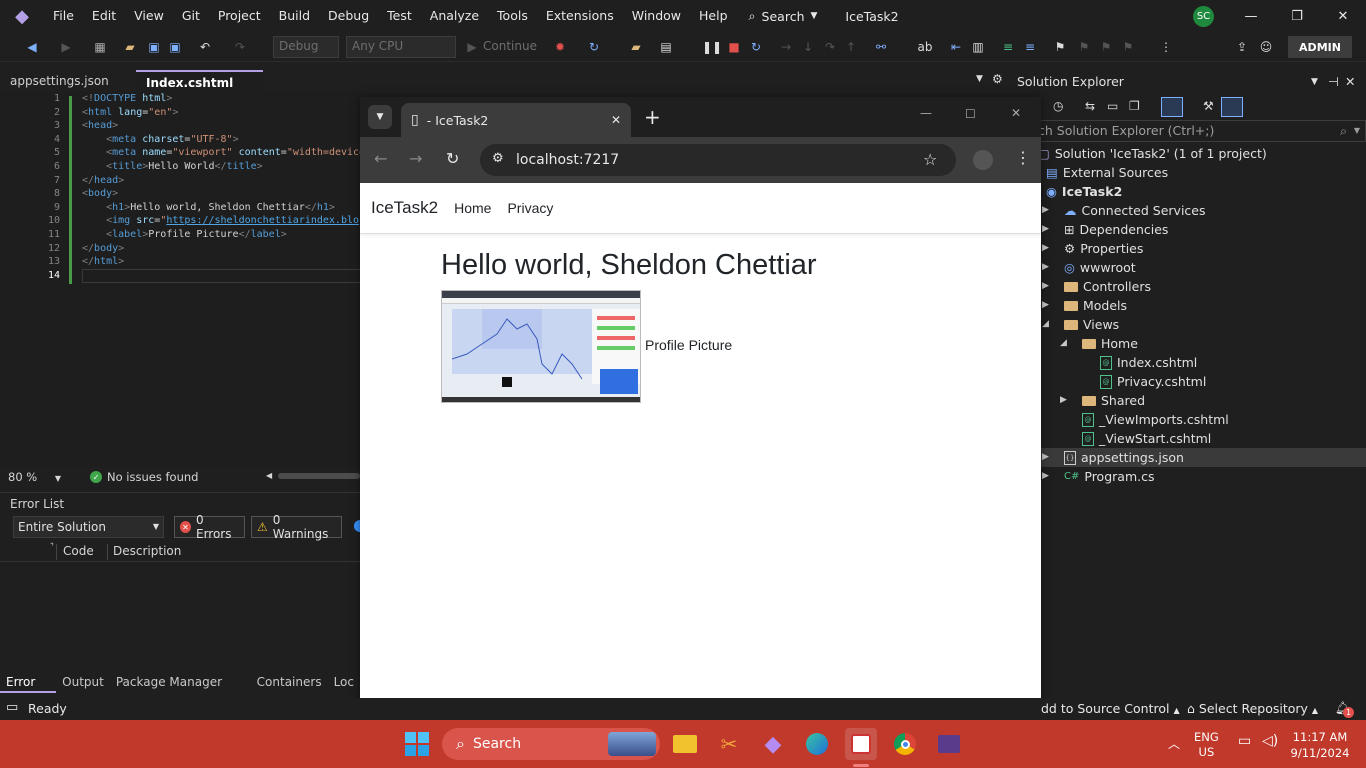 The width and height of the screenshot is (1366, 768). I want to click on edge-icon, so click(817, 744).